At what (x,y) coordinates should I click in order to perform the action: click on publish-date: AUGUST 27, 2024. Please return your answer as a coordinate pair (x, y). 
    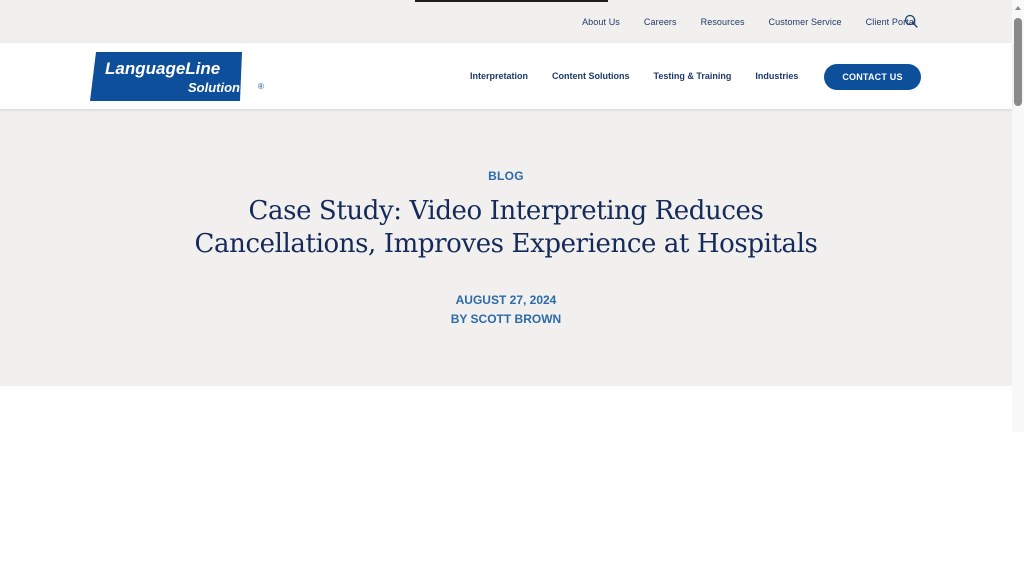
    Looking at the image, I should click on (506, 300).